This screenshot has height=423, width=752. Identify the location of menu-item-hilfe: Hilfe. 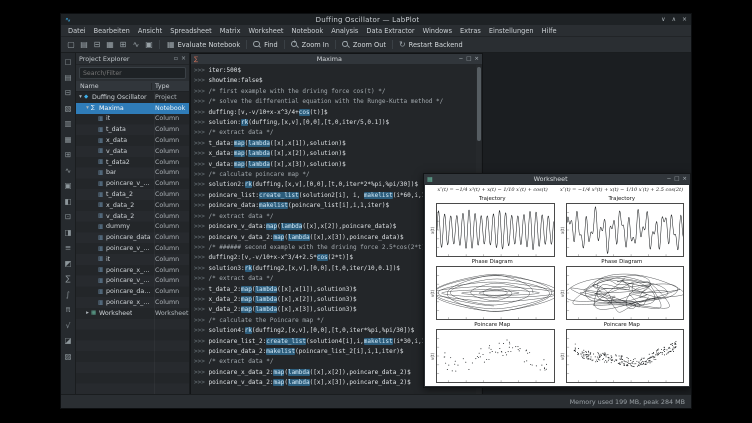
(549, 31).